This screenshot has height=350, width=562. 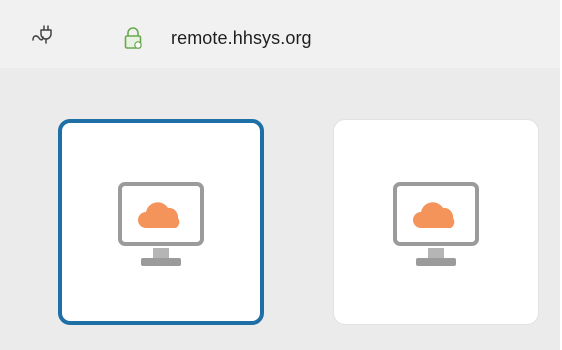 What do you see at coordinates (134, 38) in the screenshot?
I see `lock-icon` at bounding box center [134, 38].